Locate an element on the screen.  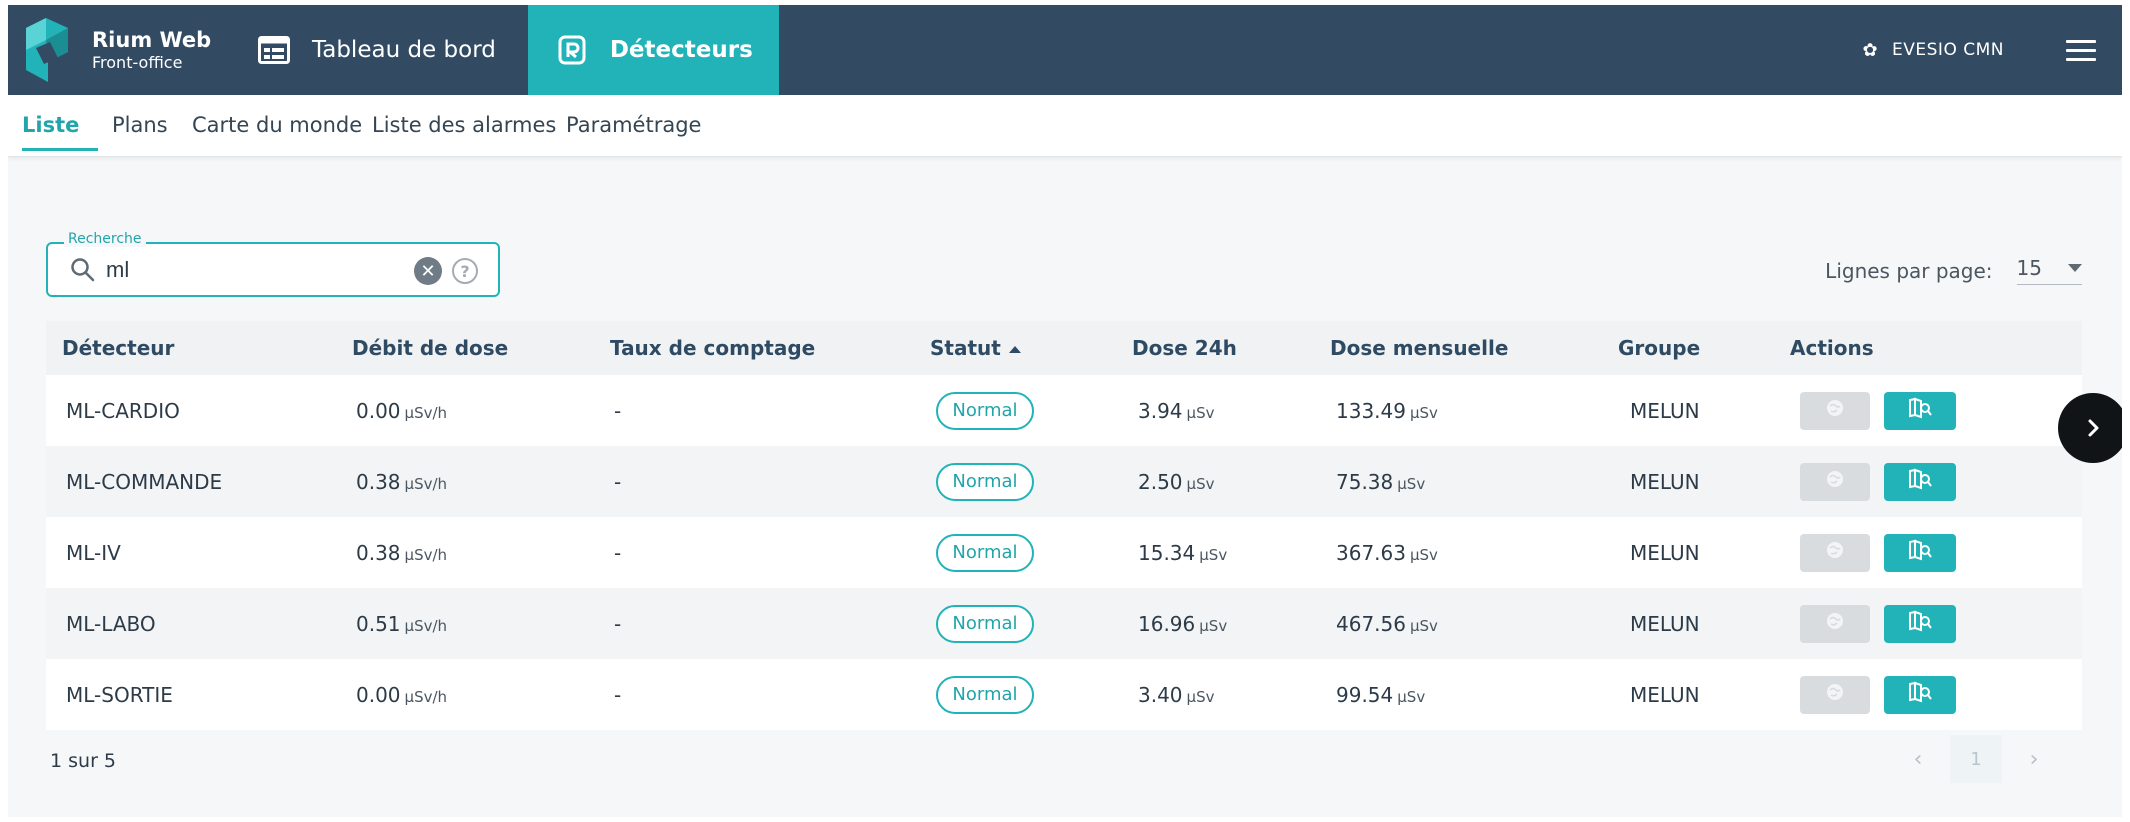
nav-detecteurs: Détecteurs is located at coordinates (653, 50).